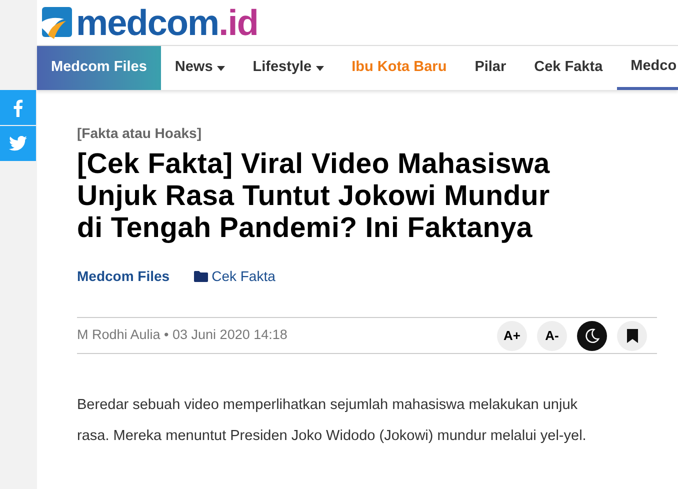  What do you see at coordinates (568, 68) in the screenshot?
I see `nav-tab: Cek Fakta` at bounding box center [568, 68].